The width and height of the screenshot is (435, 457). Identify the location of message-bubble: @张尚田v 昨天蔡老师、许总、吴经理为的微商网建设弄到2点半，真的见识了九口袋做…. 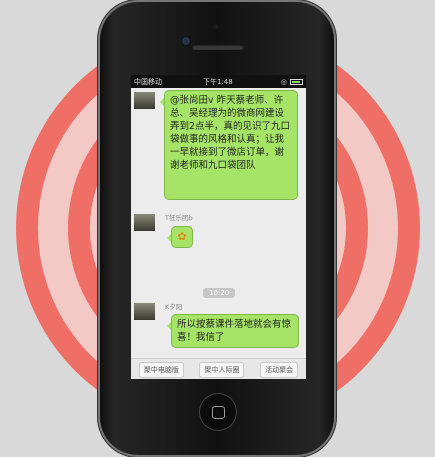
(229, 145).